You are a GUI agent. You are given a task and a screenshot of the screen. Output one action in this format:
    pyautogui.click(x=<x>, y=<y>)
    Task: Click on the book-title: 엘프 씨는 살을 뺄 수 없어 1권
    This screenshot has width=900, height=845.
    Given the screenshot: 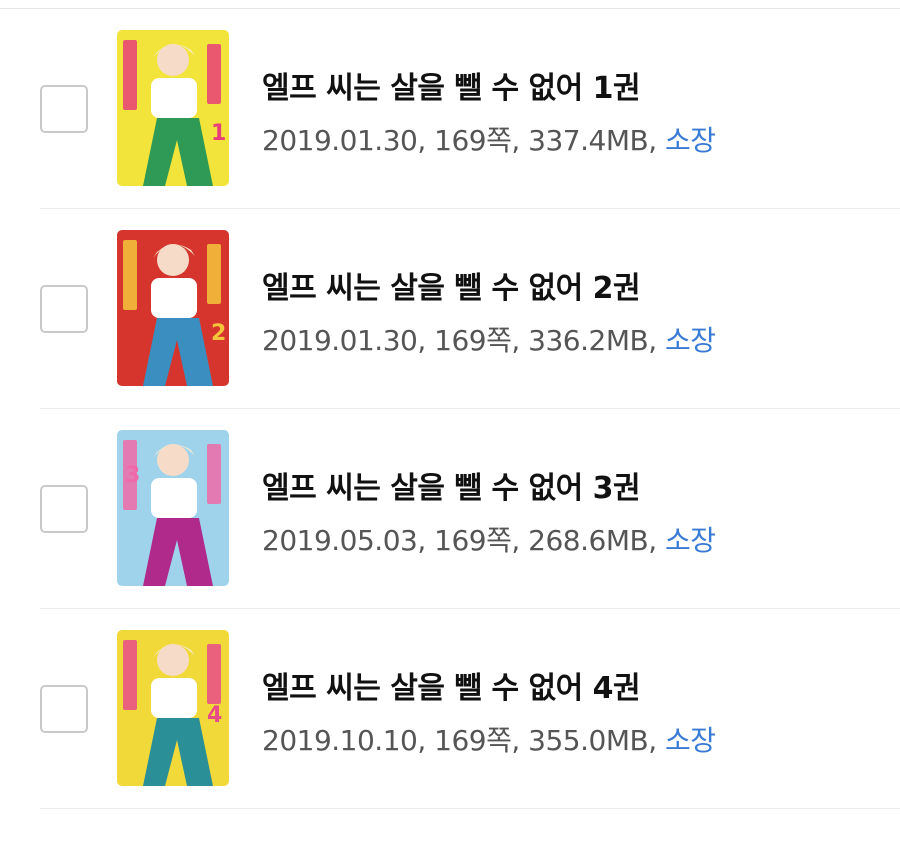 What is the action you would take?
    pyautogui.click(x=451, y=85)
    